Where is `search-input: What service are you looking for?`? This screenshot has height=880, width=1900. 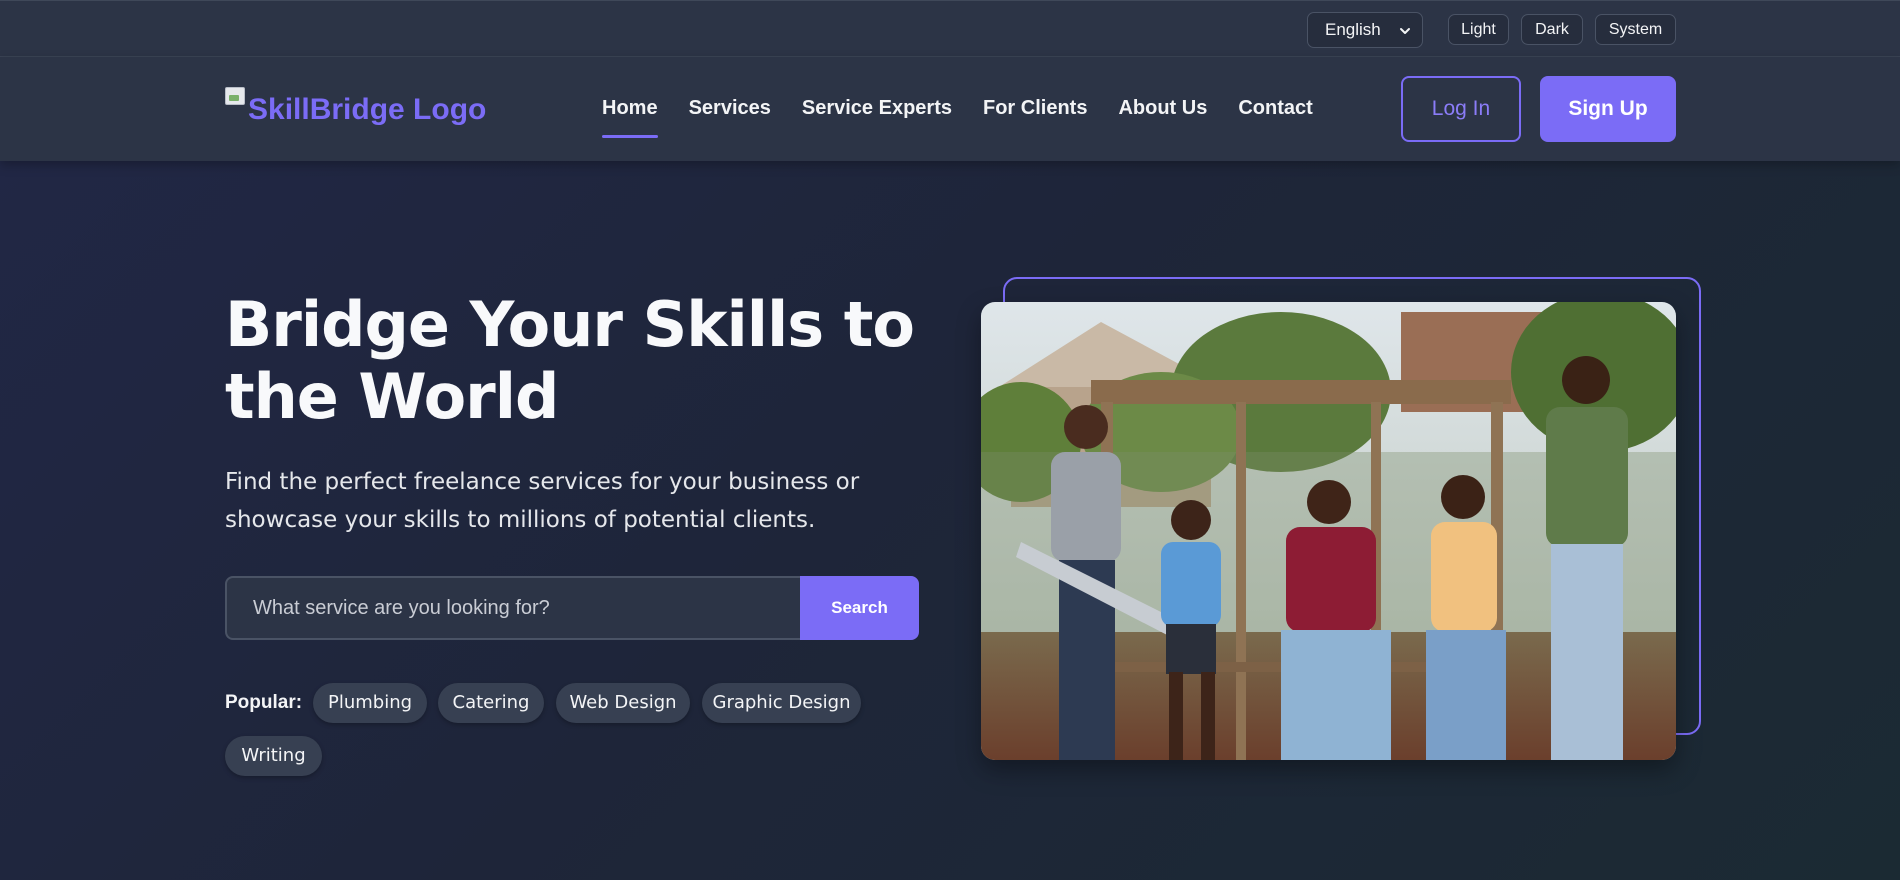
search-input: What service are you looking for? is located at coordinates (512, 608).